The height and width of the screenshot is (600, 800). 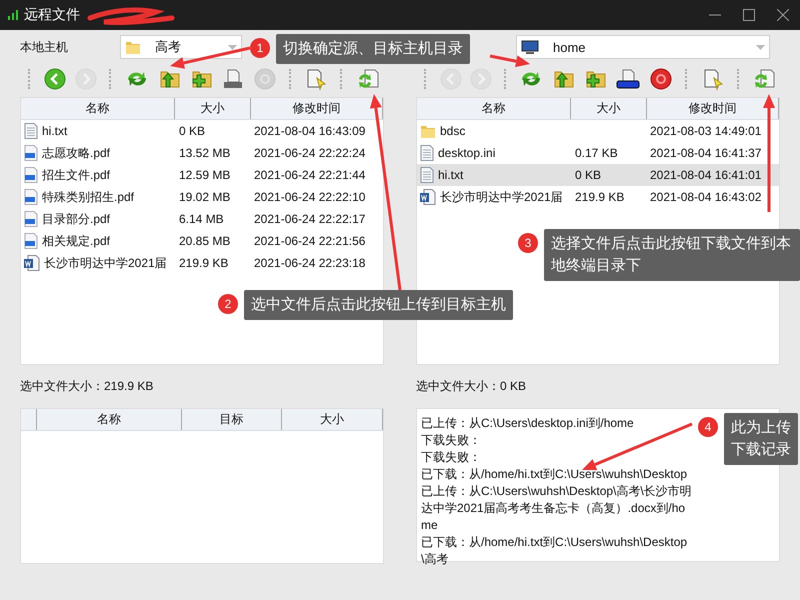 I want to click on file-size: 6.14 MB, so click(x=201, y=219).